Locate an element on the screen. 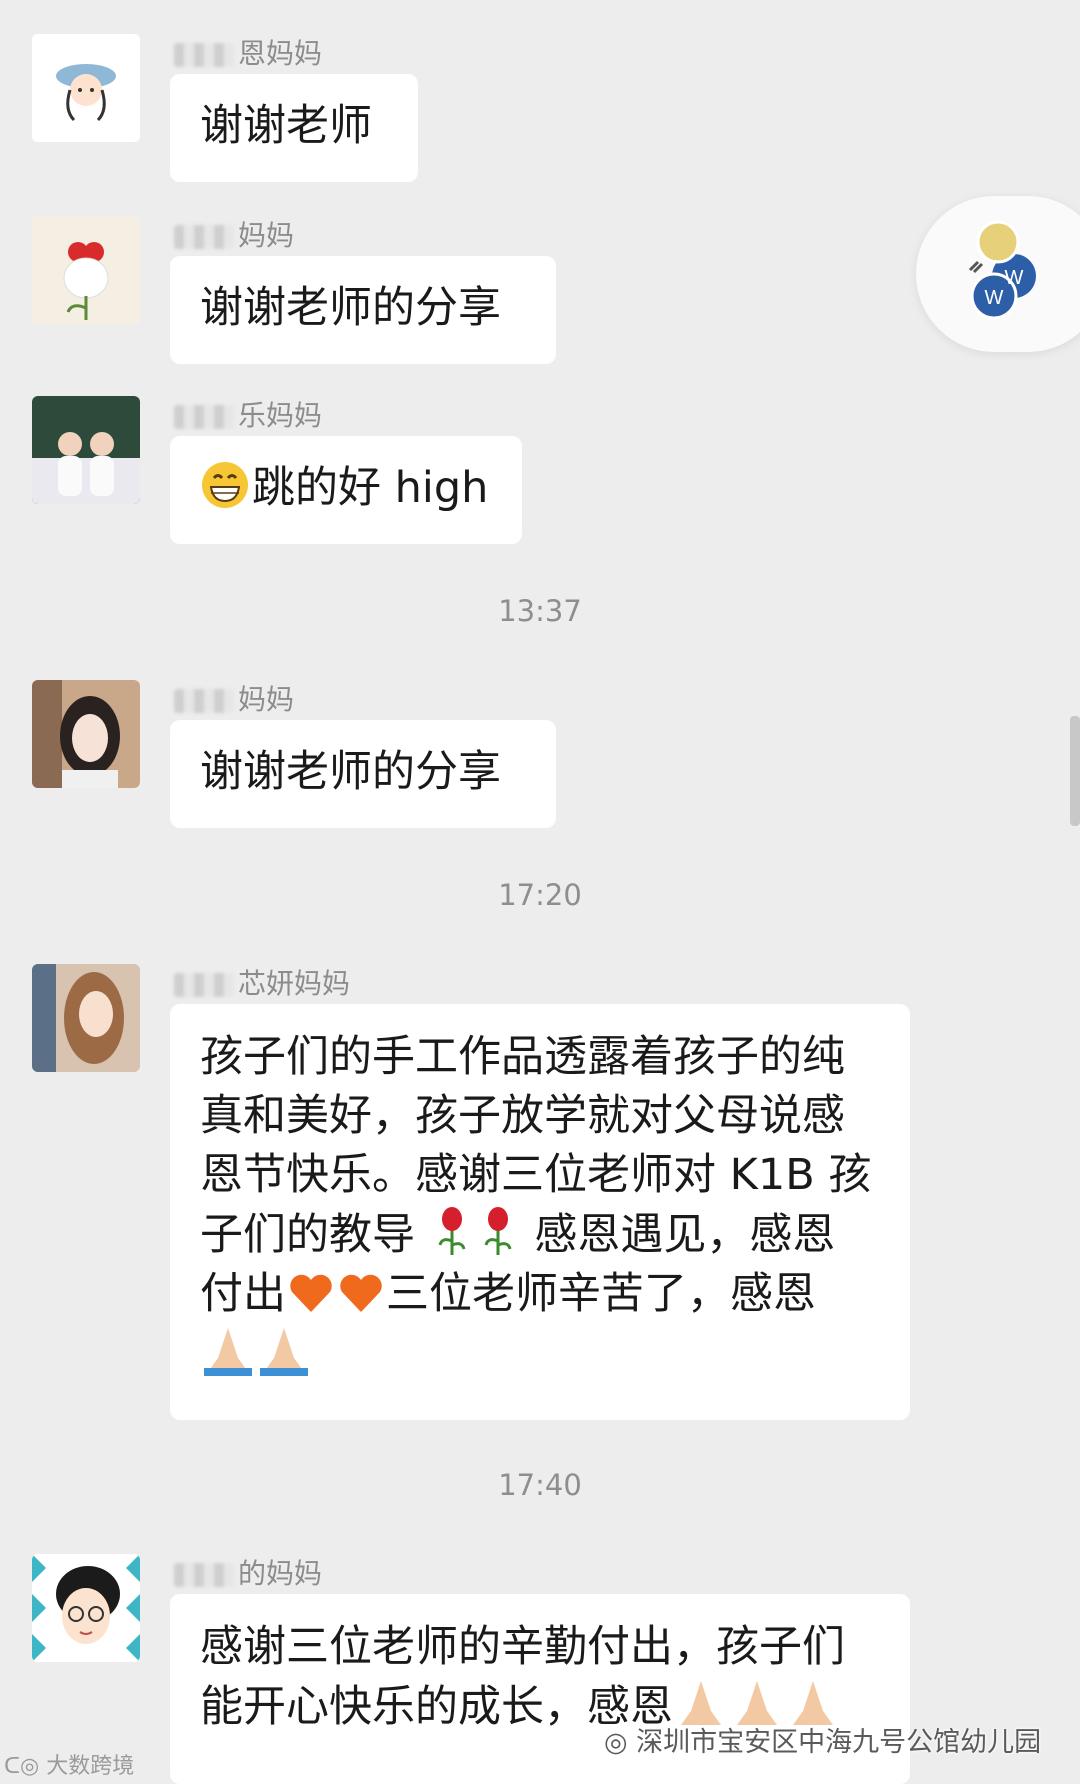  watermark-source: ᑕ◎ 大数跨境 is located at coordinates (69, 1766).